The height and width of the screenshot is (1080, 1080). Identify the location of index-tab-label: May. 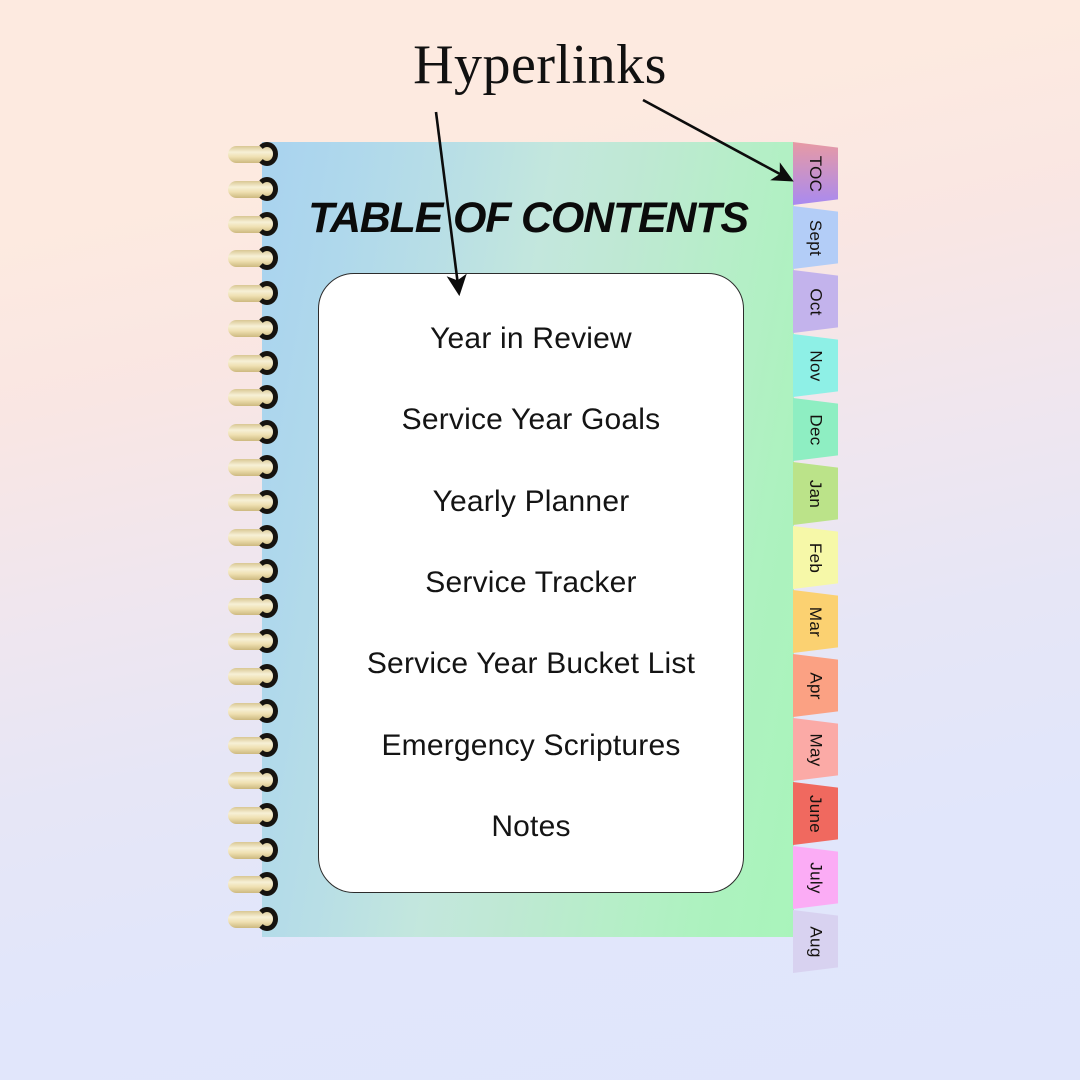
(816, 749).